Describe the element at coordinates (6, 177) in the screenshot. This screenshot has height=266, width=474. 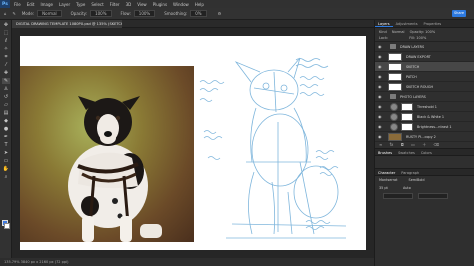
I see `zoom-icon: ⌕` at that location.